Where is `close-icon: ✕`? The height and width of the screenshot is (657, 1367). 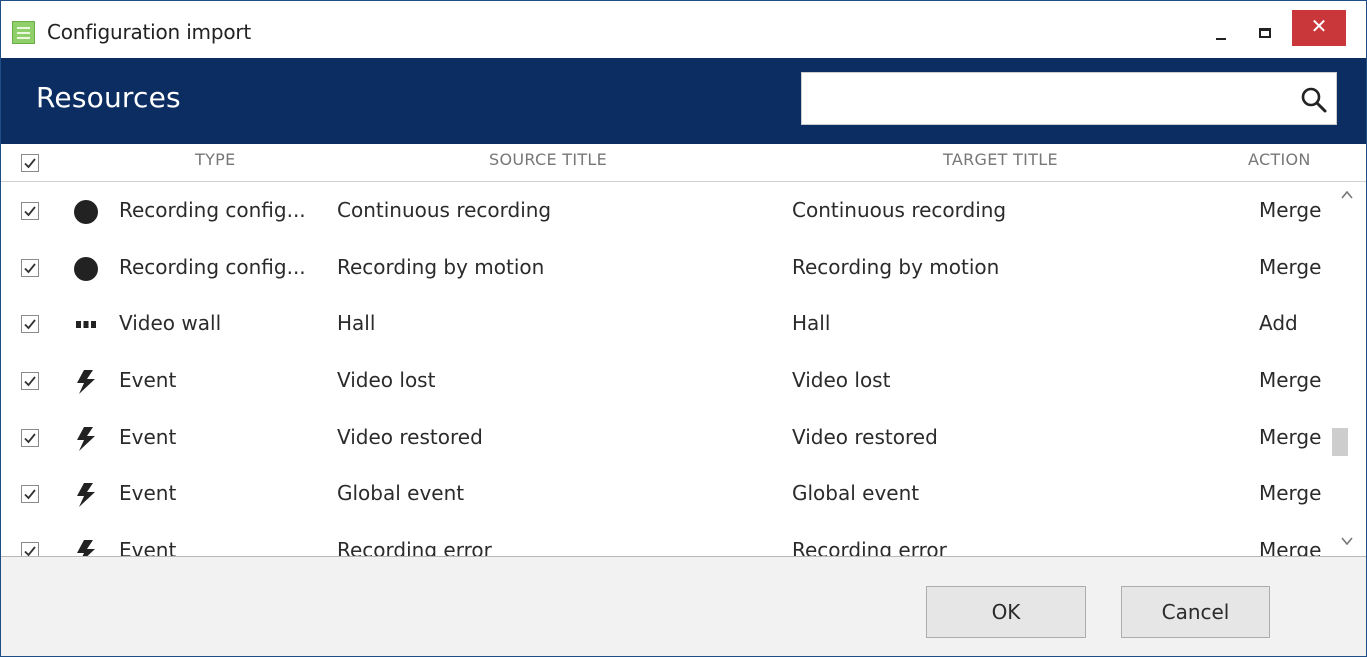 close-icon: ✕ is located at coordinates (1319, 26).